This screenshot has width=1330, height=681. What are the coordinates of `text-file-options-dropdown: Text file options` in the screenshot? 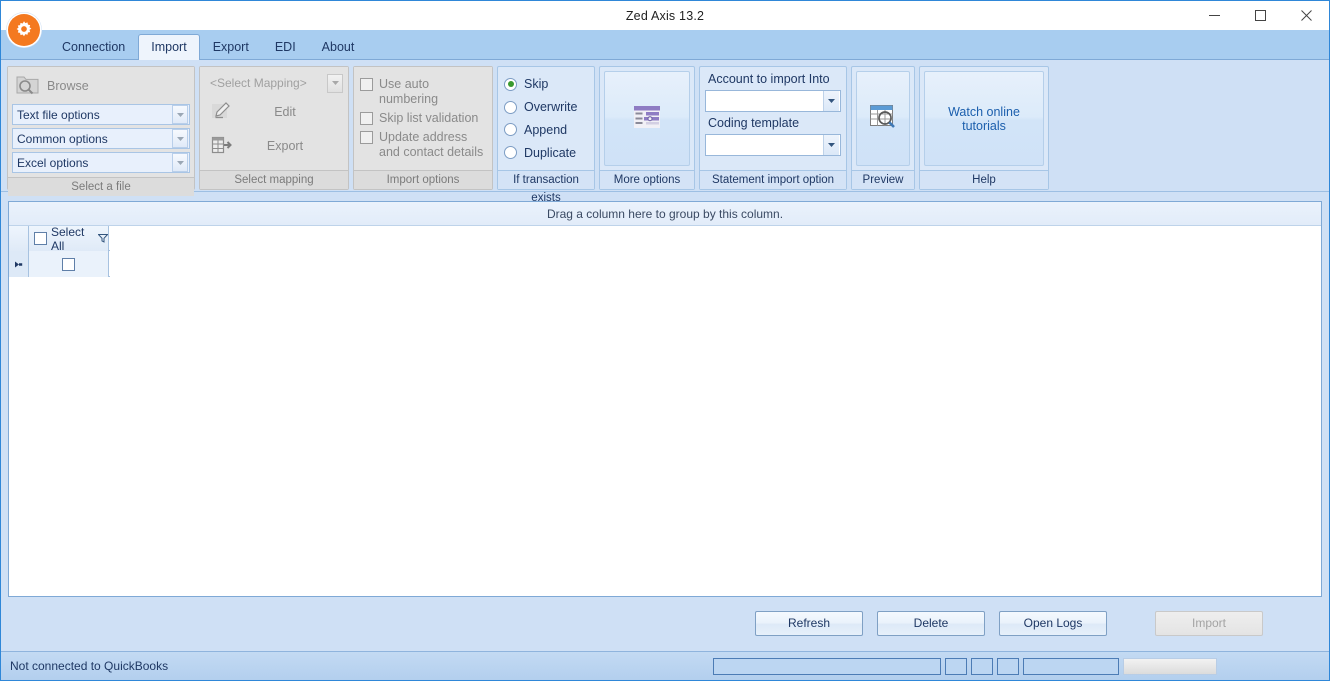 It's located at (101, 114).